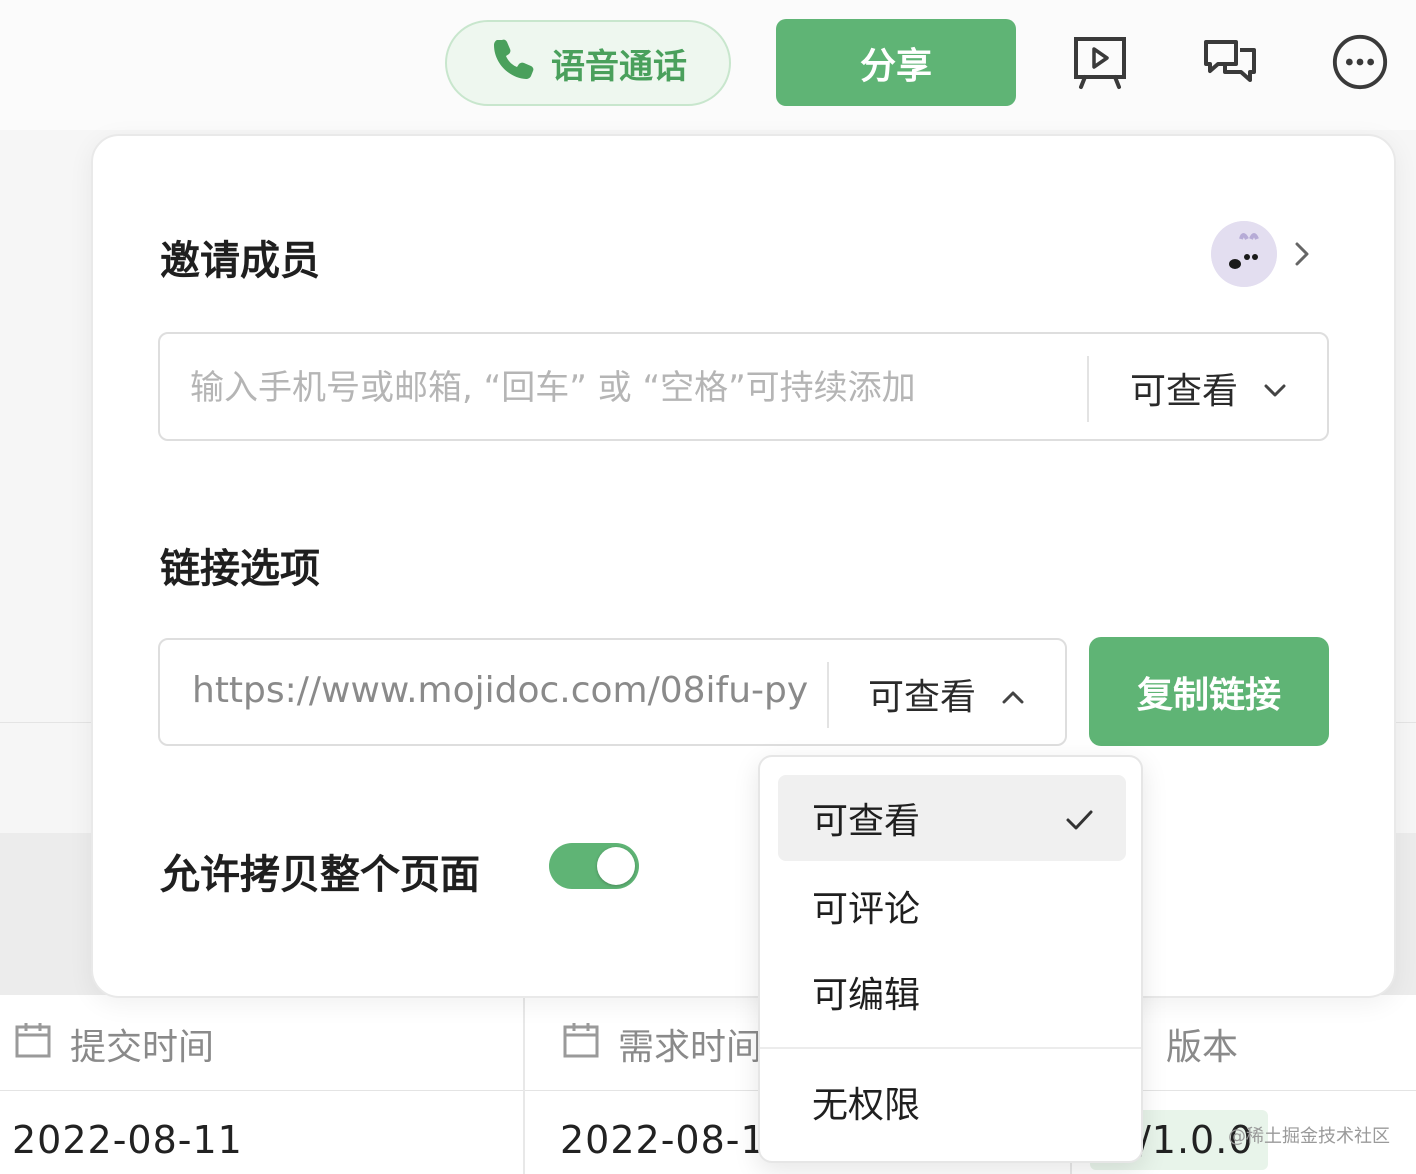  I want to click on column-header-submit-time: 提交时间, so click(114, 1044).